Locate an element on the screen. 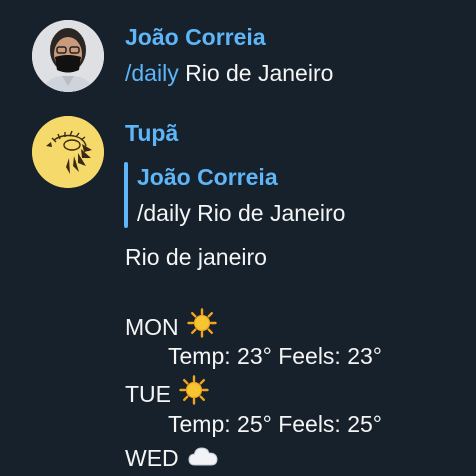 This screenshot has width=476, height=476. forecast-detail: Temp: 23° Feels: 23° is located at coordinates (275, 356).